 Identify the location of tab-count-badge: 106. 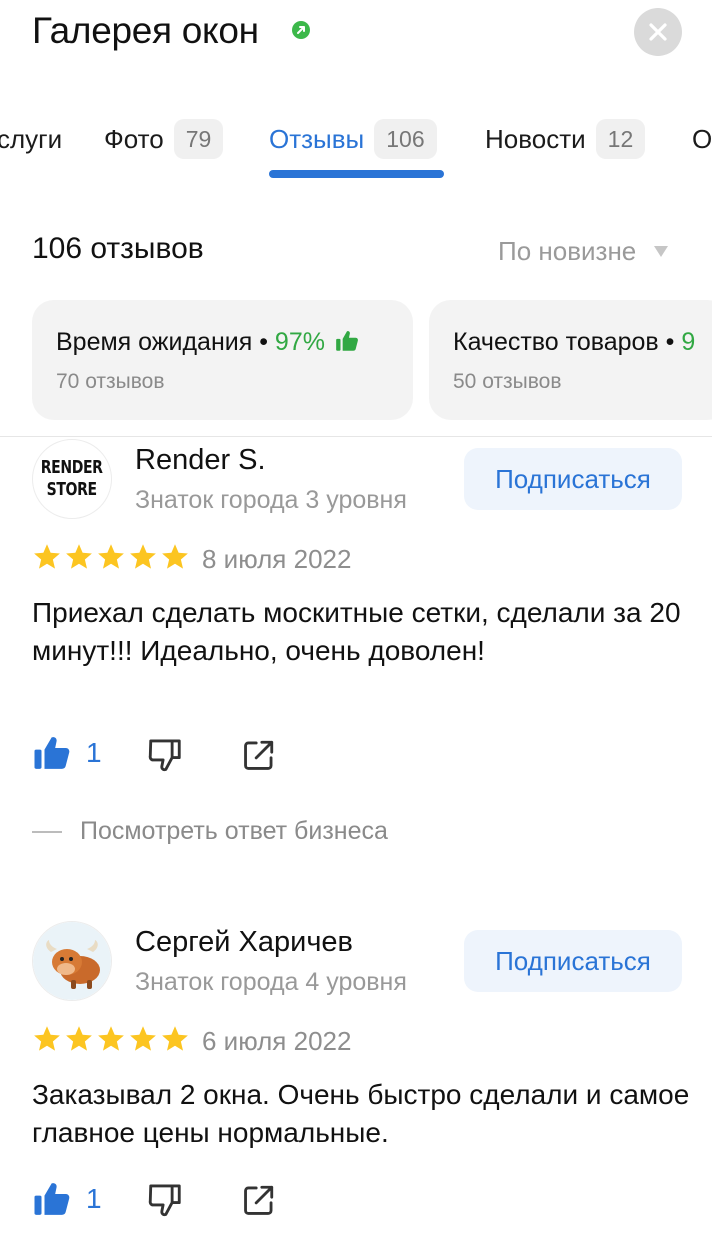
(405, 139).